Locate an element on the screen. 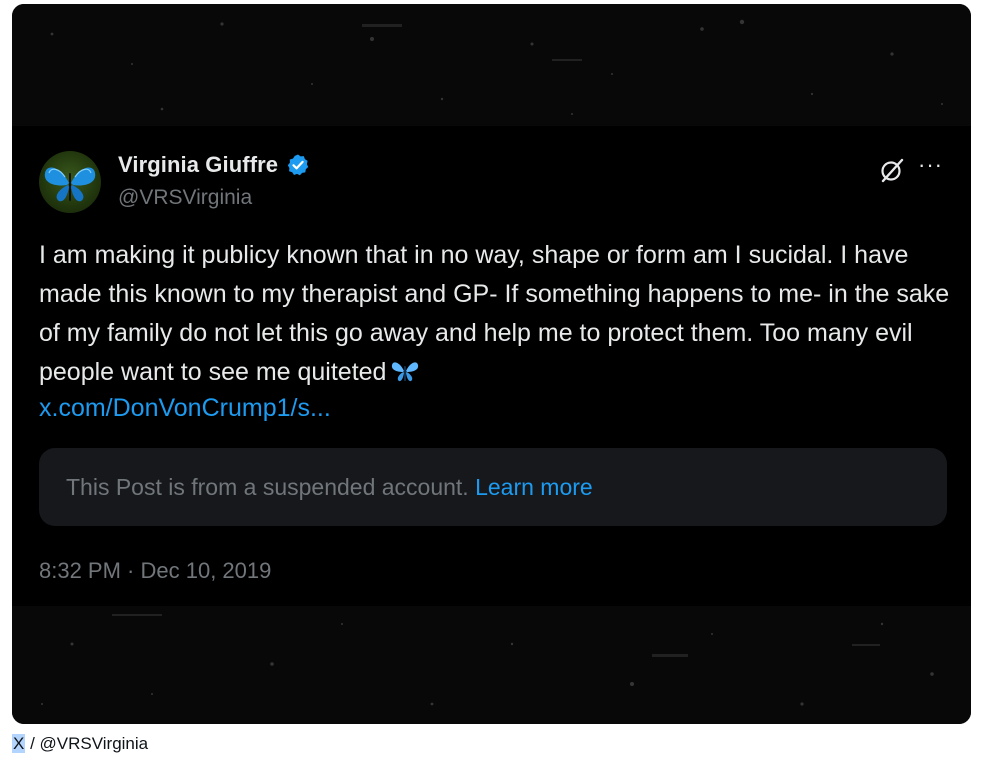 This screenshot has height=766, width=1000. butterfly-emoji is located at coordinates (405, 369).